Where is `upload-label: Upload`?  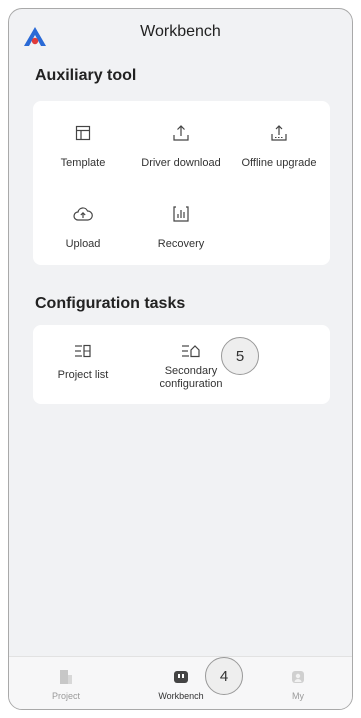
upload-label: Upload is located at coordinates (83, 244).